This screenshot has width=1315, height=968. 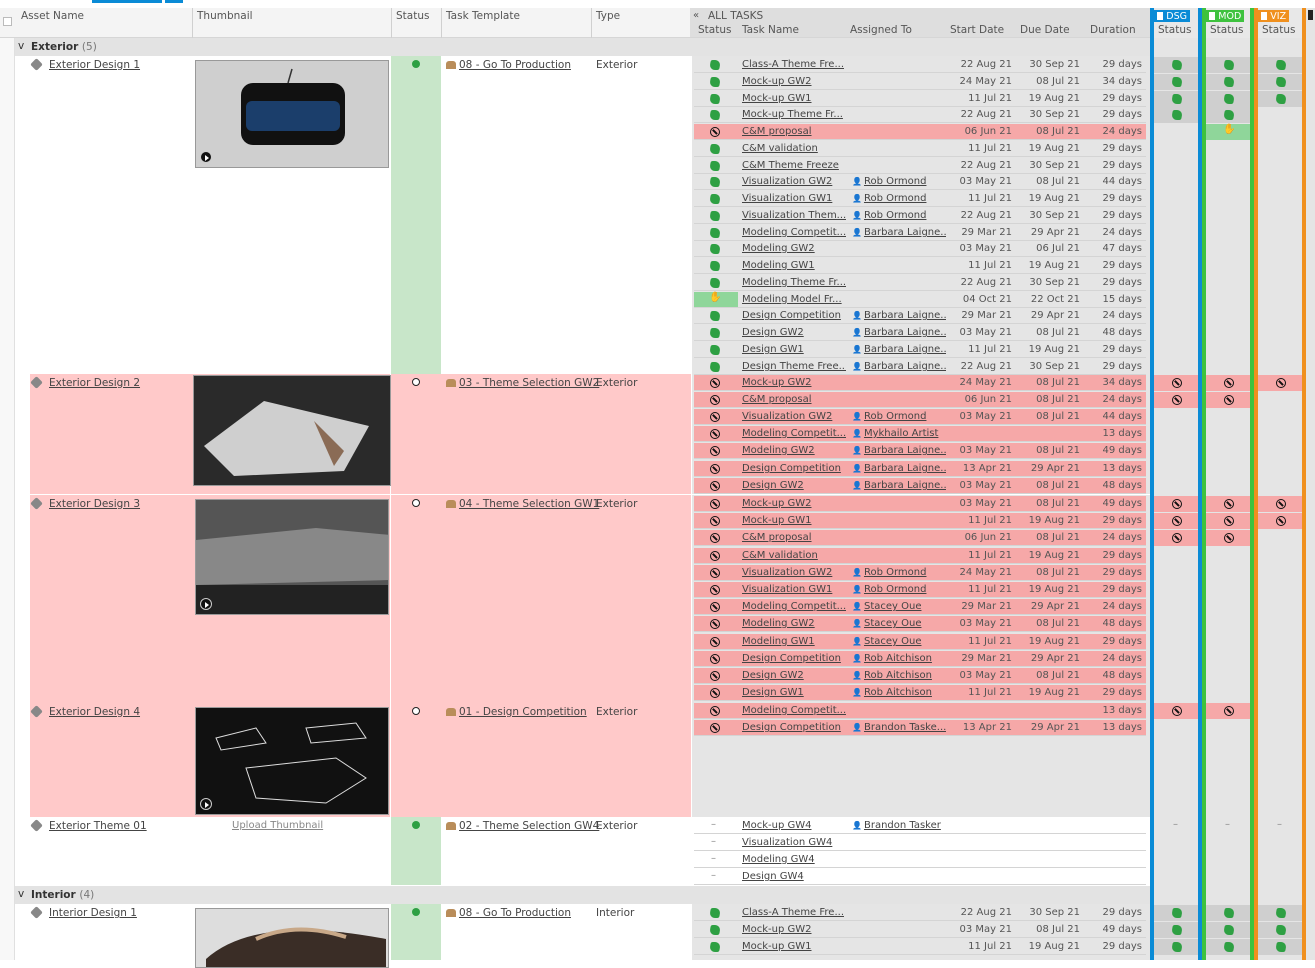 I want to click on task-row: Mock-up GW4 Brandon Tasker, so click(x=920, y=826).